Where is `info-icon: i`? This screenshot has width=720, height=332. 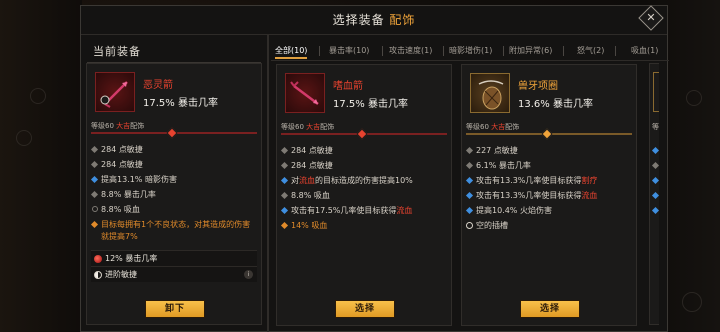
info-icon: i is located at coordinates (248, 274).